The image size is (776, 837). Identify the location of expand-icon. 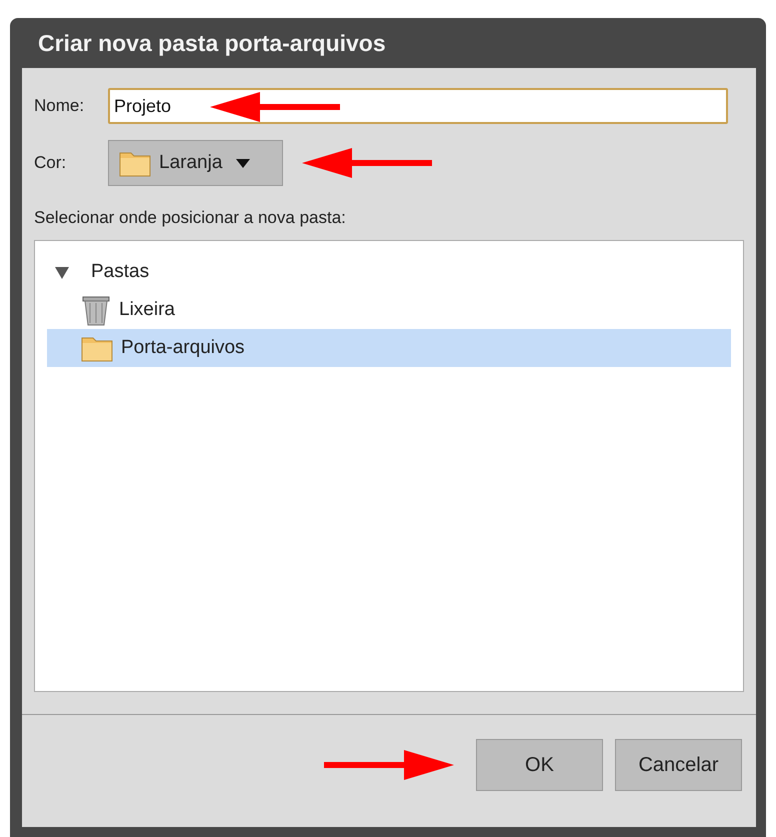
(62, 272).